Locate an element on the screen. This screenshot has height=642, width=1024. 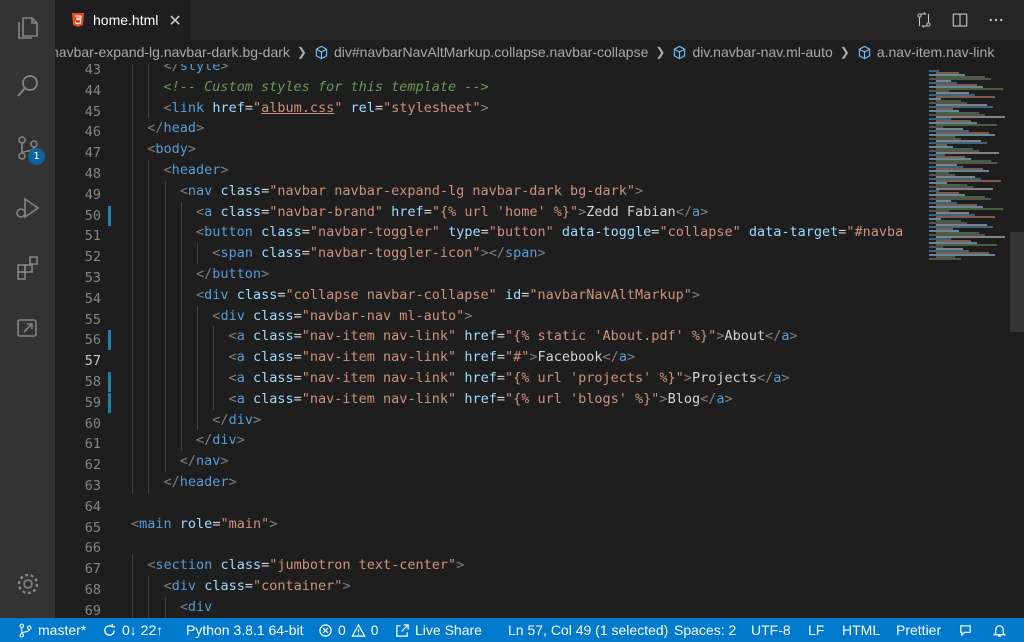
code-line: </button> is located at coordinates (232, 274).